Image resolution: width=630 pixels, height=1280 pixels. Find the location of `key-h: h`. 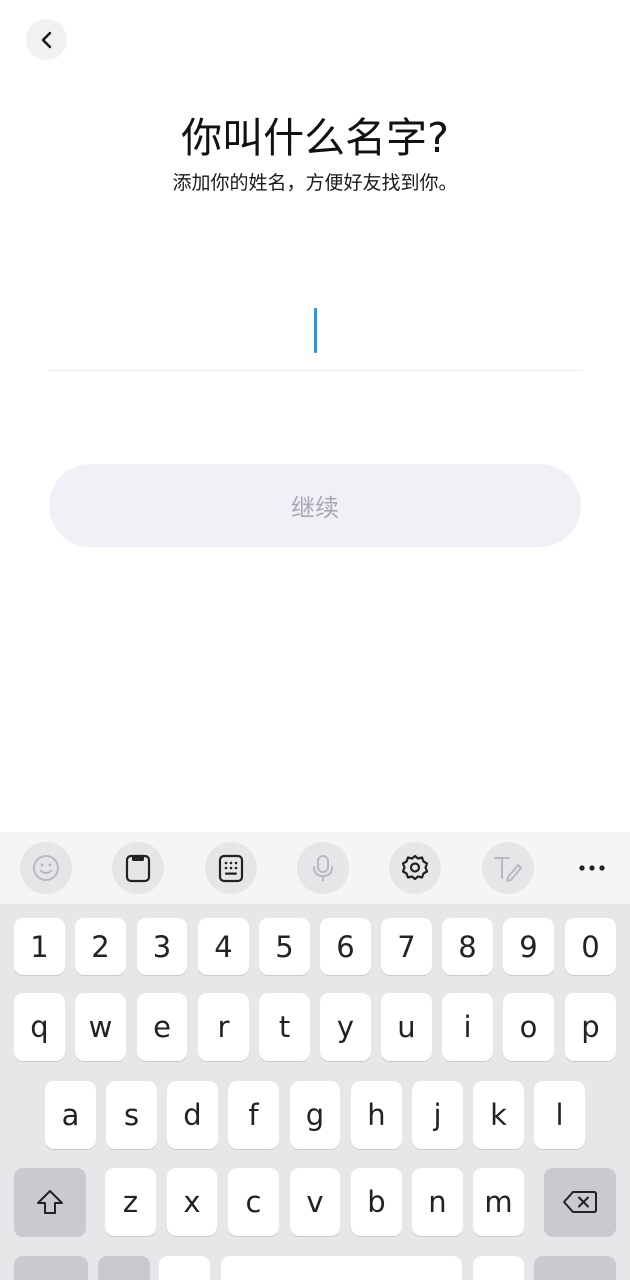

key-h: h is located at coordinates (376, 1115).